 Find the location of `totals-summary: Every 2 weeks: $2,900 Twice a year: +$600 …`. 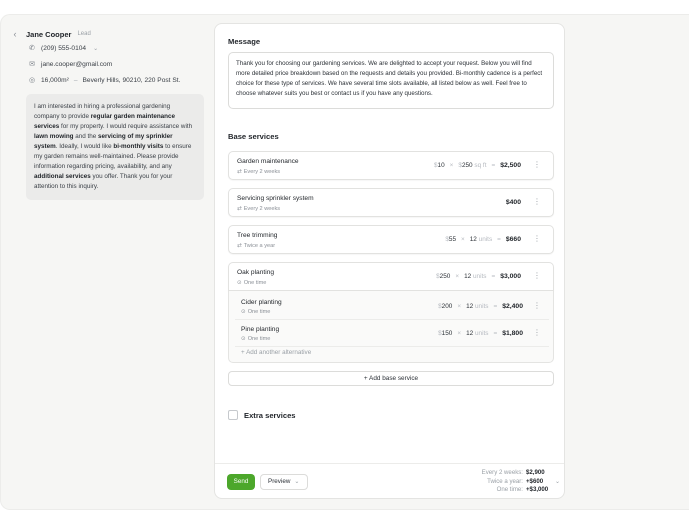

totals-summary: Every 2 weeks: $2,900 Twice a year: +$600 … is located at coordinates (515, 481).